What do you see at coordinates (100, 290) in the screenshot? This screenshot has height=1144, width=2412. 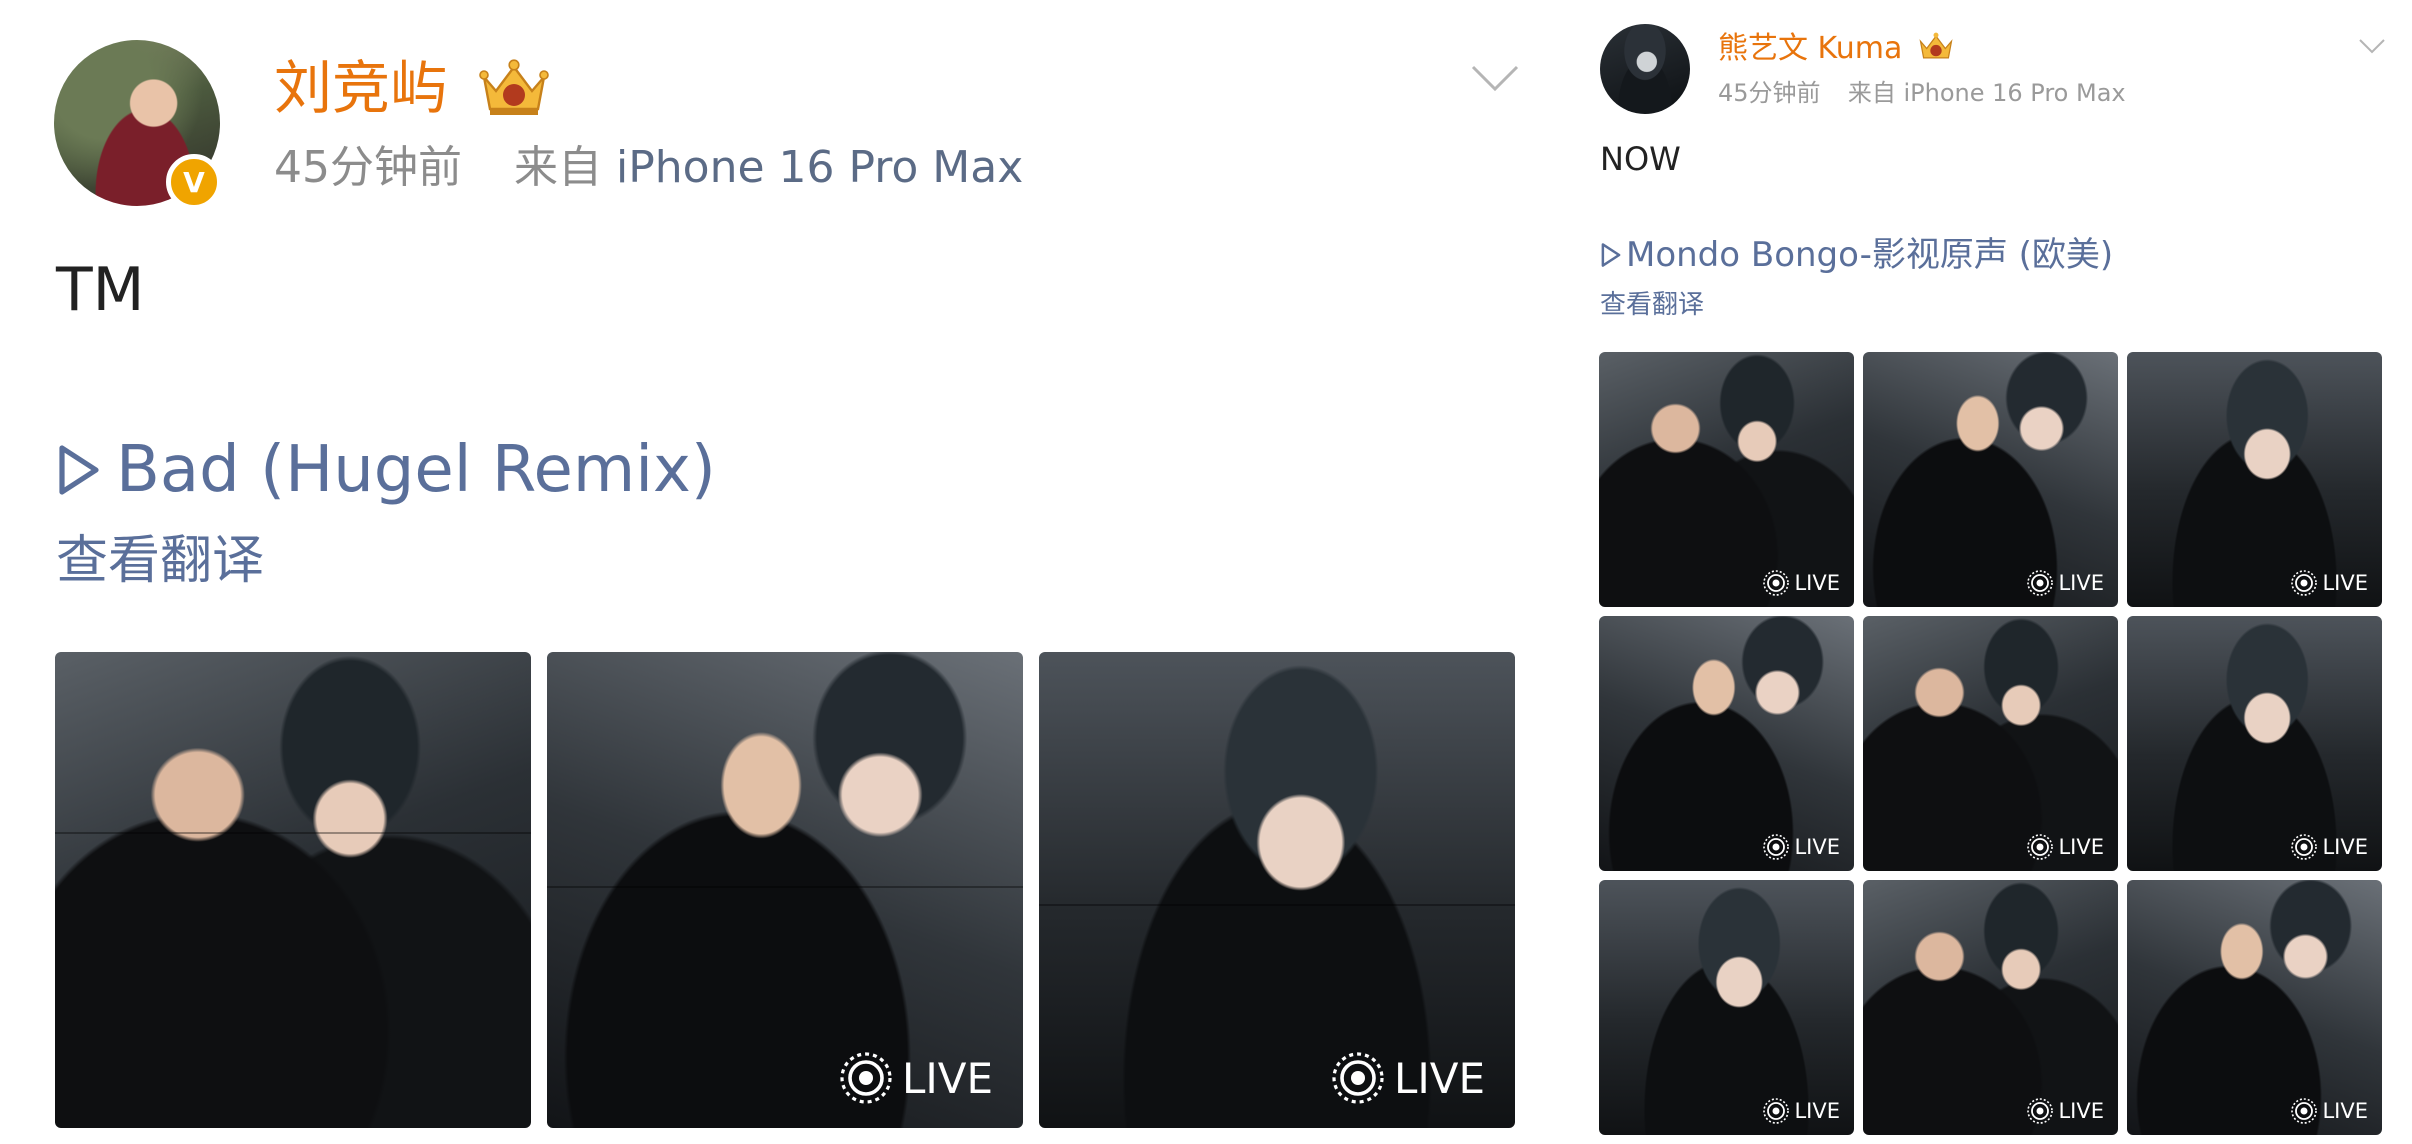 I see `post-text: TM` at bounding box center [100, 290].